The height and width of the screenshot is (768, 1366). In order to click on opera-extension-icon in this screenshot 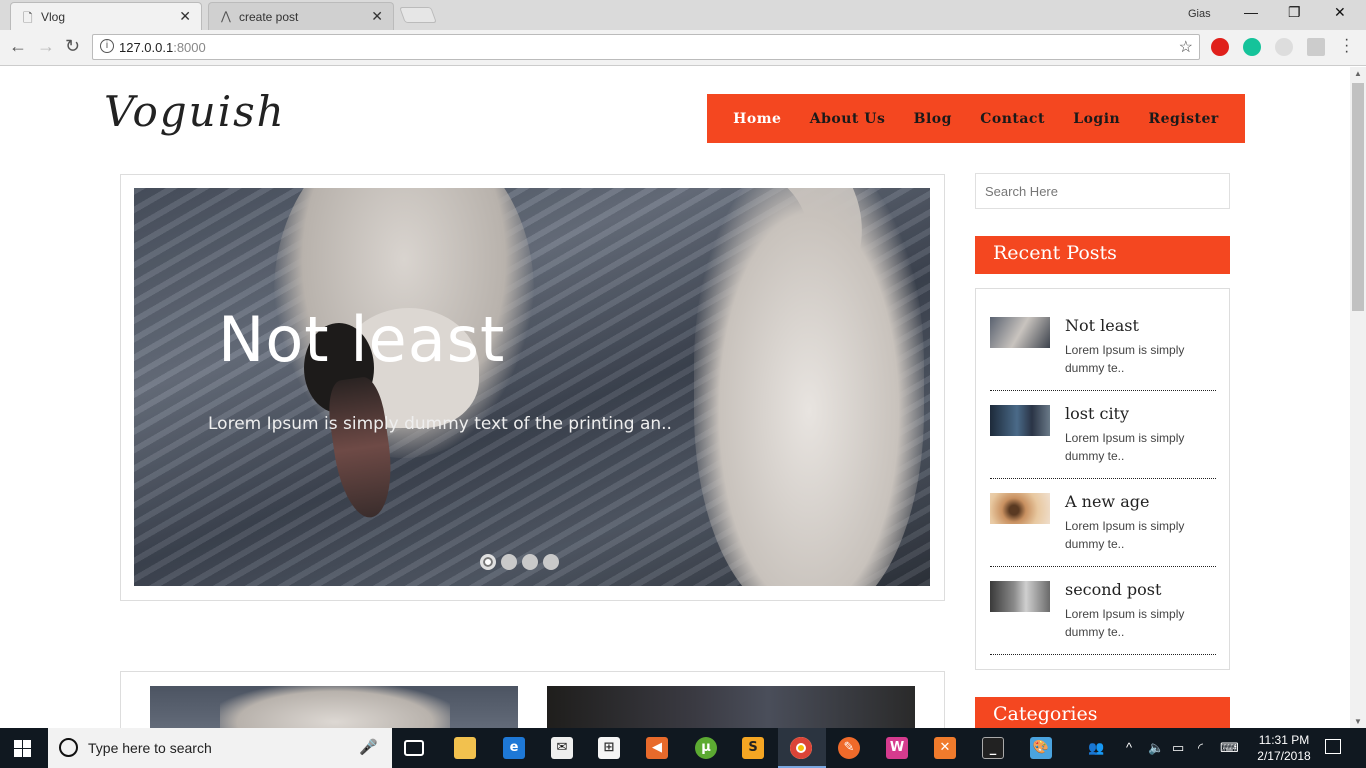, I will do `click(1220, 47)`.